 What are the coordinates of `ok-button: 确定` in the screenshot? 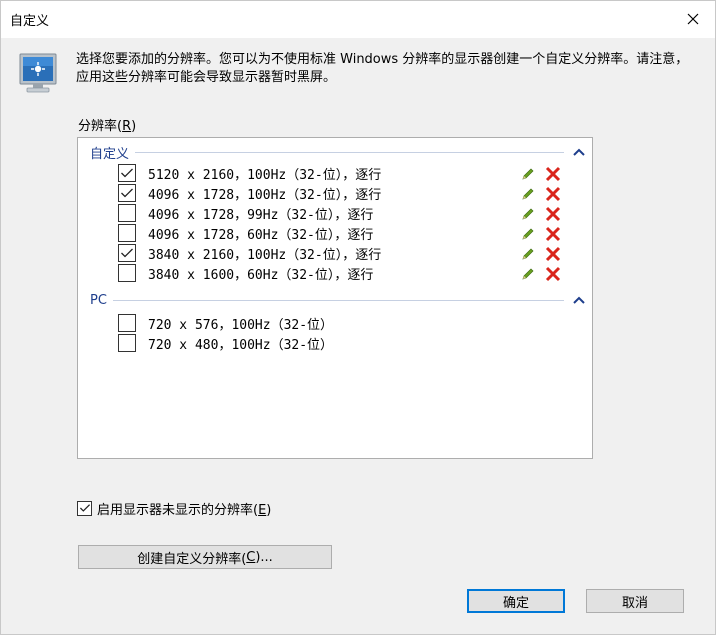 It's located at (516, 601).